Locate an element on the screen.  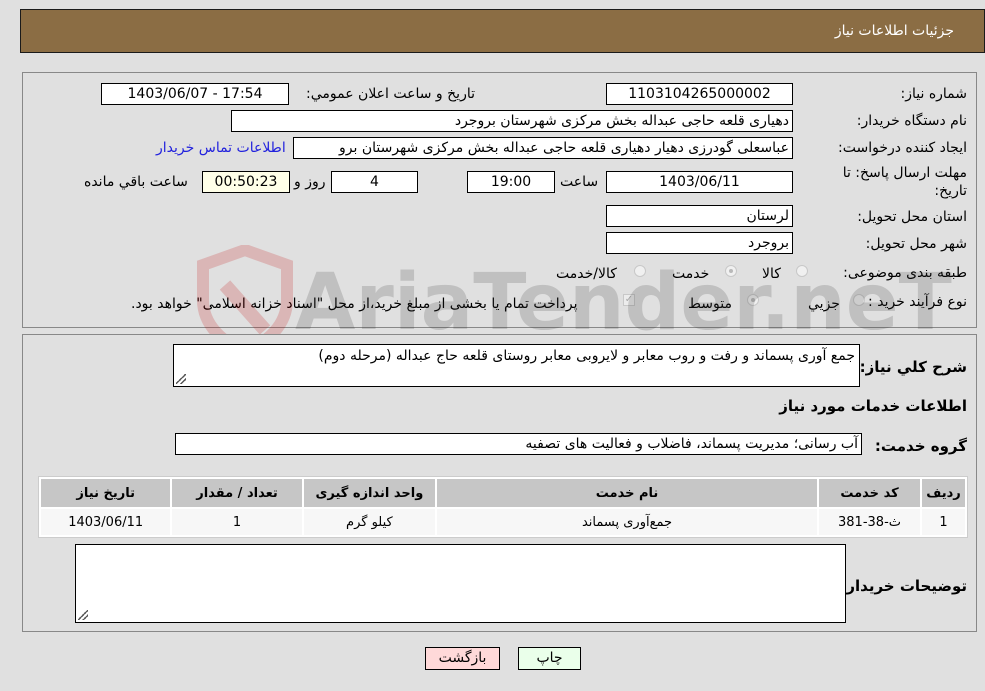
deadline-time-field: 19:00 is located at coordinates (511, 182).